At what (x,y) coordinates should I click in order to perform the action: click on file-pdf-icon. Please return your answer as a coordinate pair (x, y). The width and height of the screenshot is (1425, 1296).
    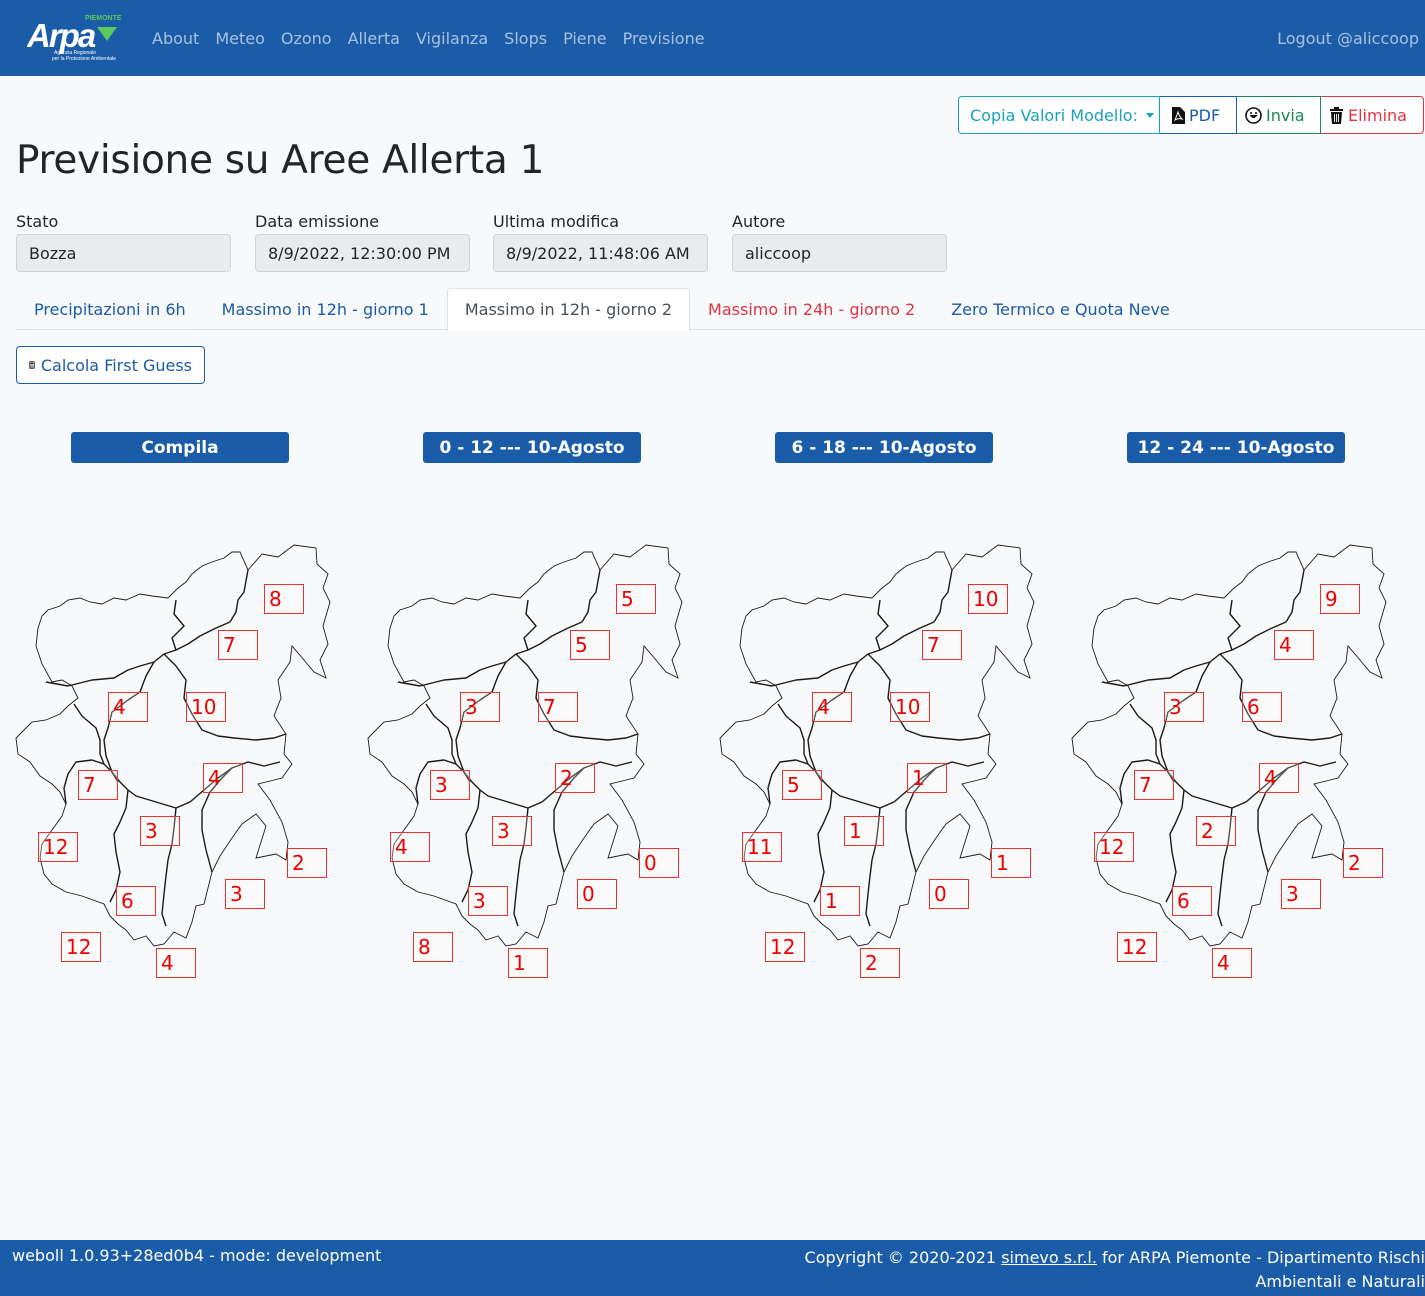
    Looking at the image, I should click on (1178, 115).